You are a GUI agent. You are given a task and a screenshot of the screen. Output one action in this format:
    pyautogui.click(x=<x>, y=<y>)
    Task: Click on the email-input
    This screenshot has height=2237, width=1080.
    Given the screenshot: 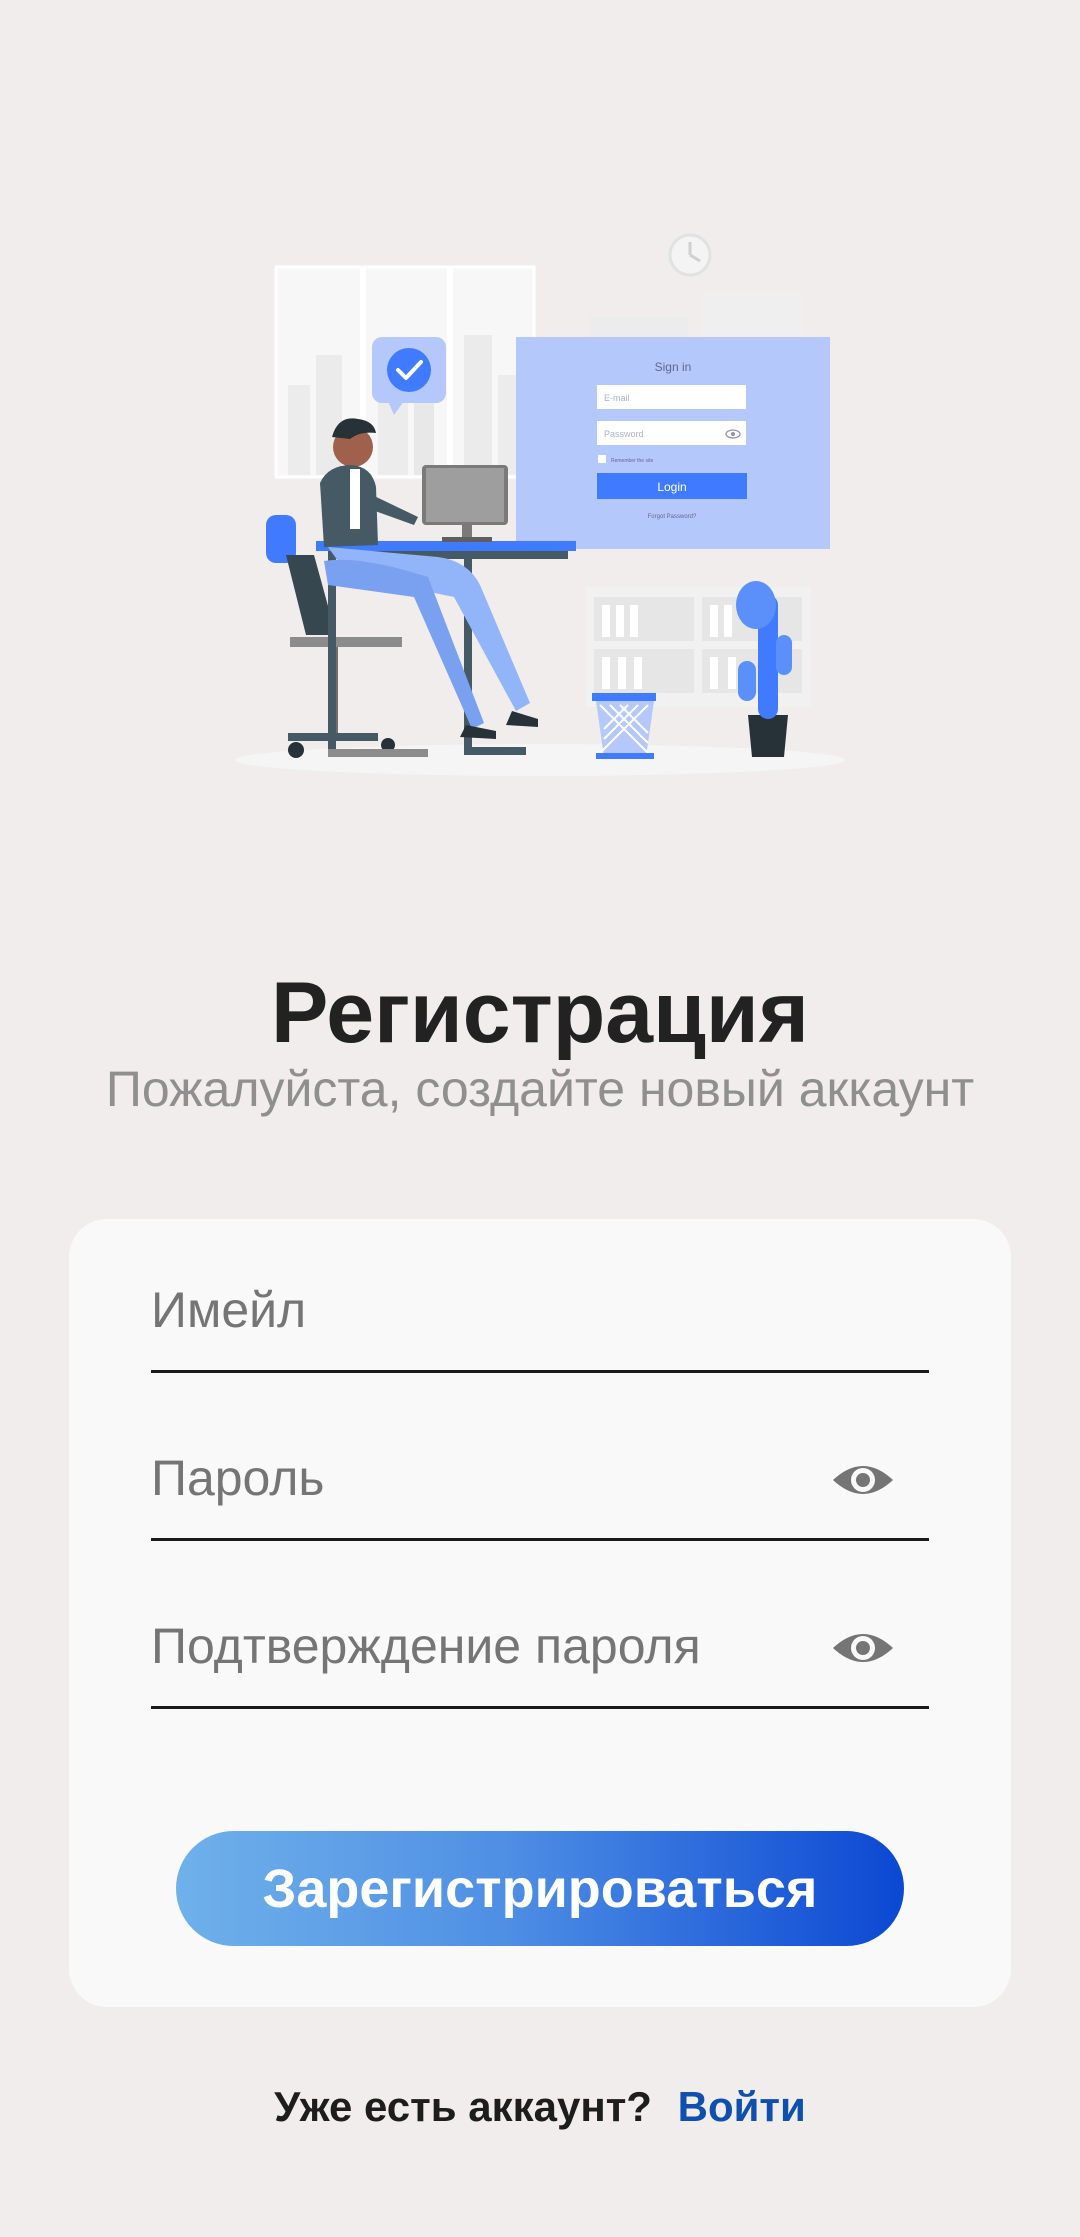 What is the action you would take?
    pyautogui.click(x=485, y=1310)
    